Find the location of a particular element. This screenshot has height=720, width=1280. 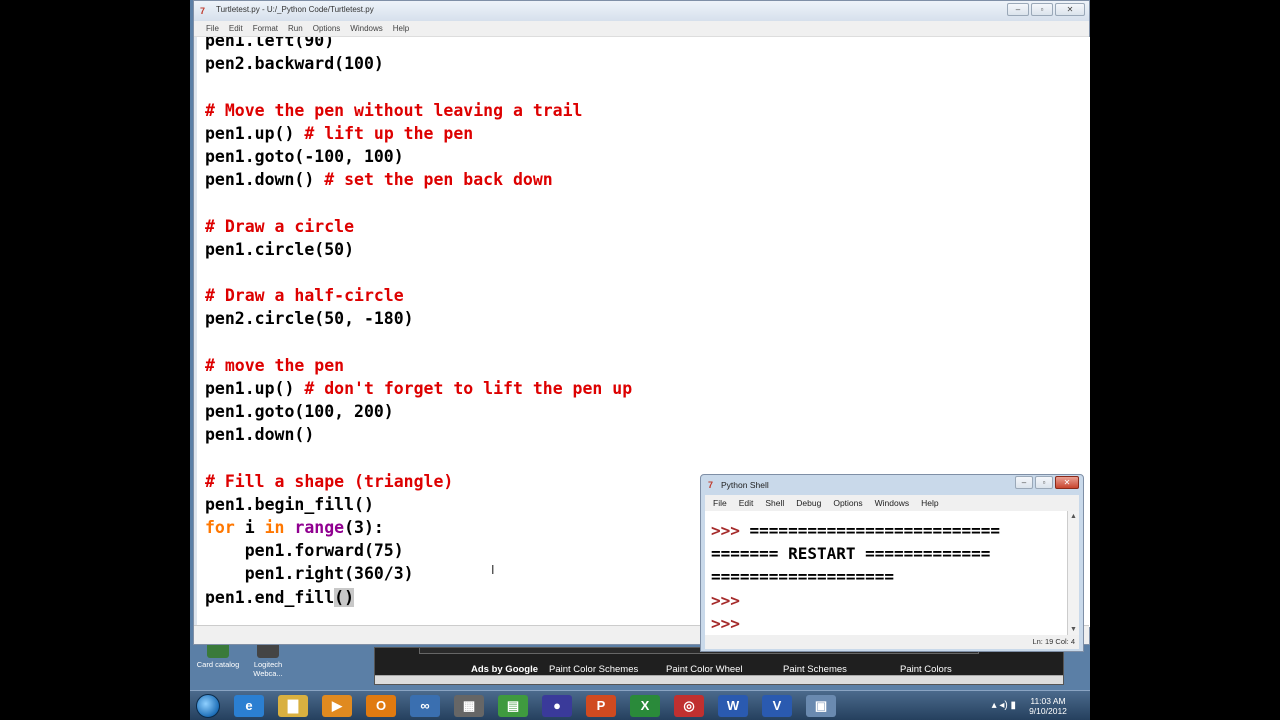

code-token: pen1.begin_fill() is located at coordinates (289, 504).